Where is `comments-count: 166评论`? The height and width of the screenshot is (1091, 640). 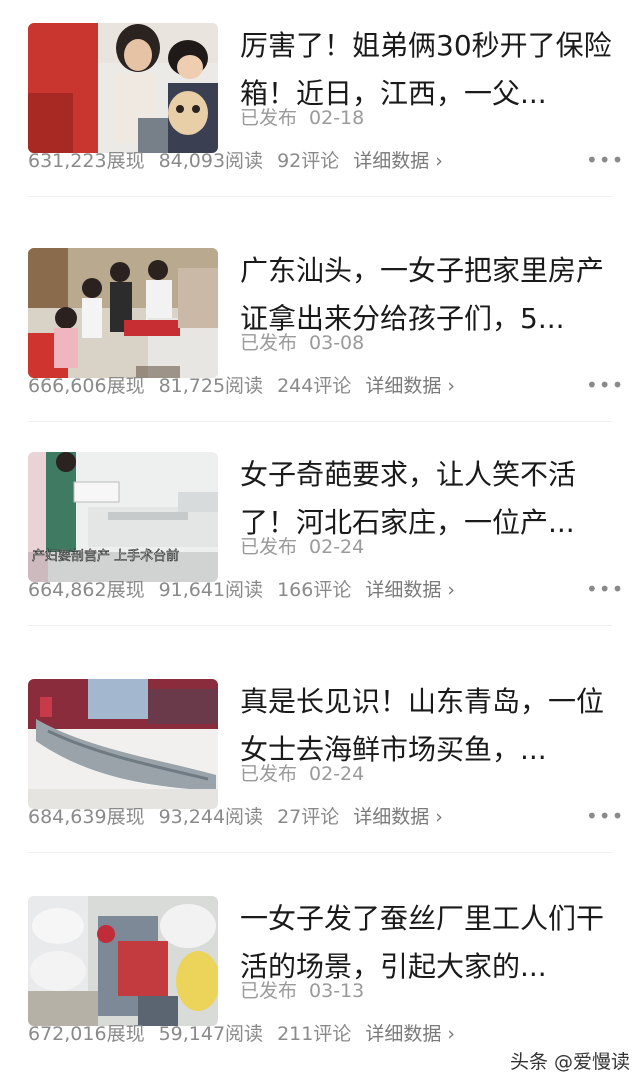 comments-count: 166评论 is located at coordinates (314, 590).